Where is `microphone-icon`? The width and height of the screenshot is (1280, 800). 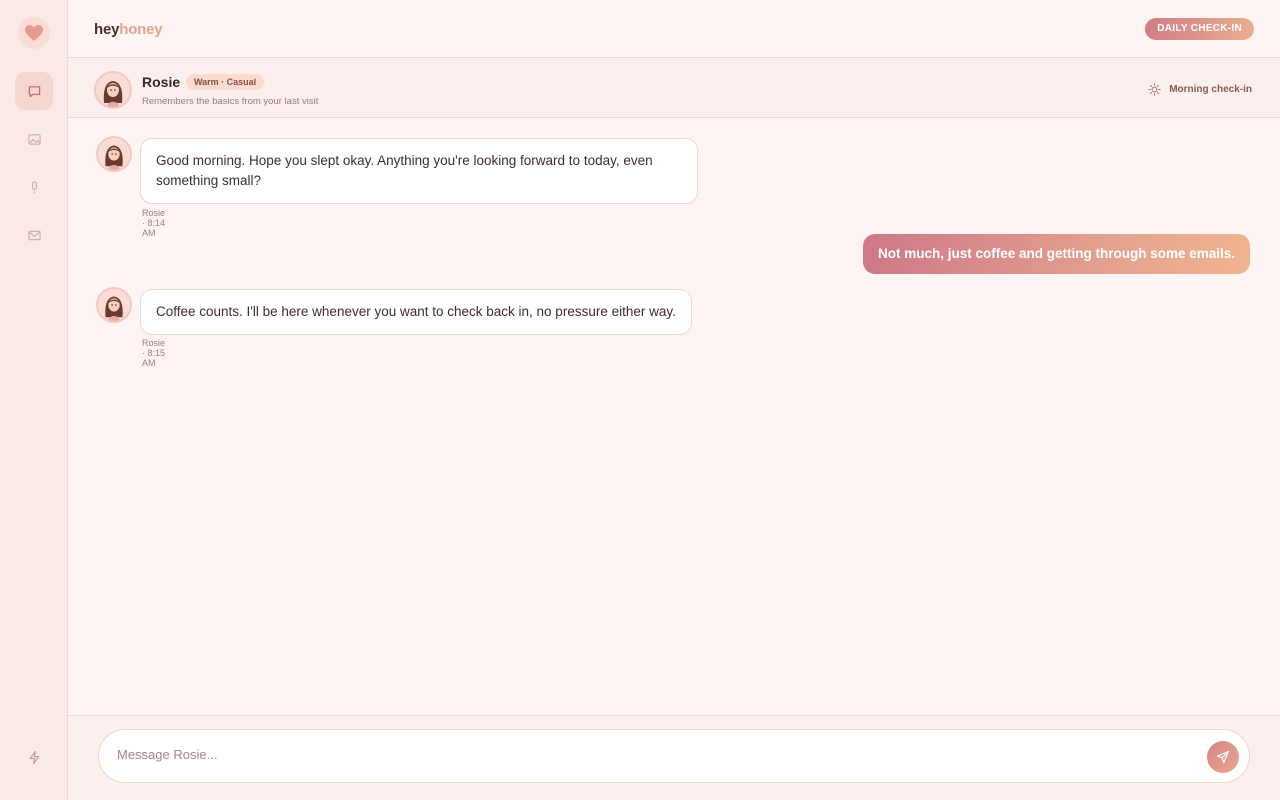
microphone-icon is located at coordinates (34, 186).